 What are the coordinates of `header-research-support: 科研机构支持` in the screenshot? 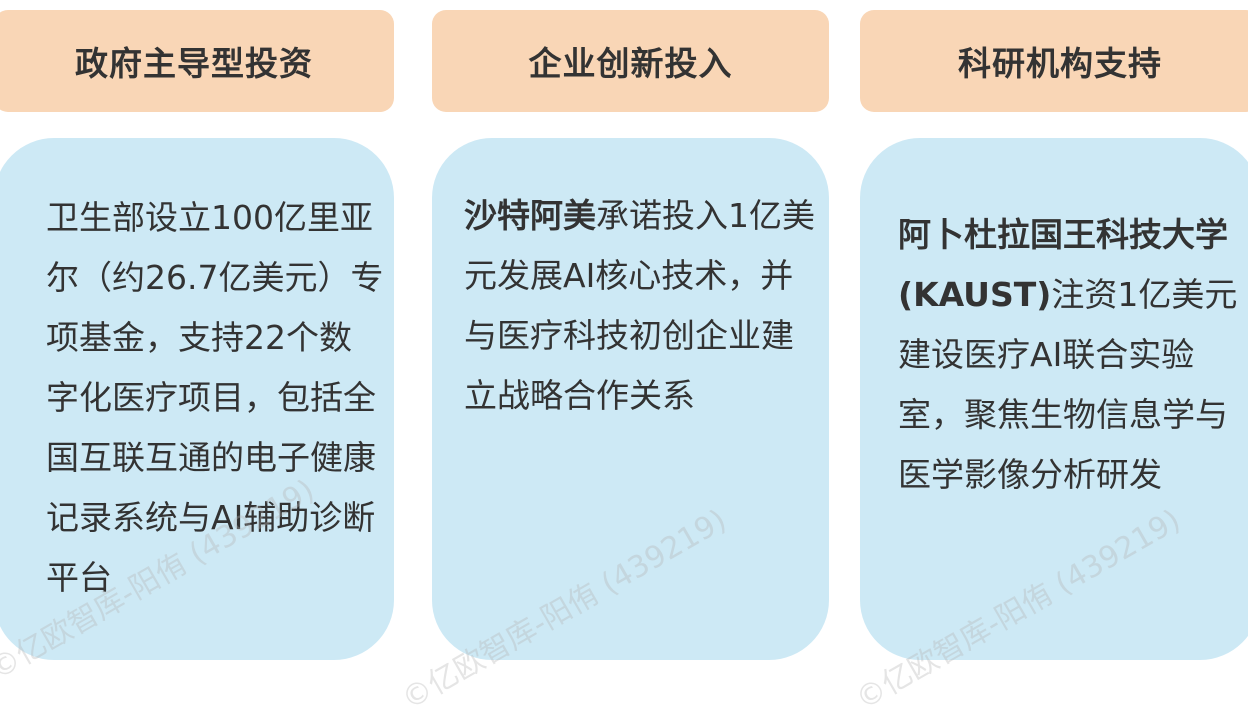 It's located at (1054, 61).